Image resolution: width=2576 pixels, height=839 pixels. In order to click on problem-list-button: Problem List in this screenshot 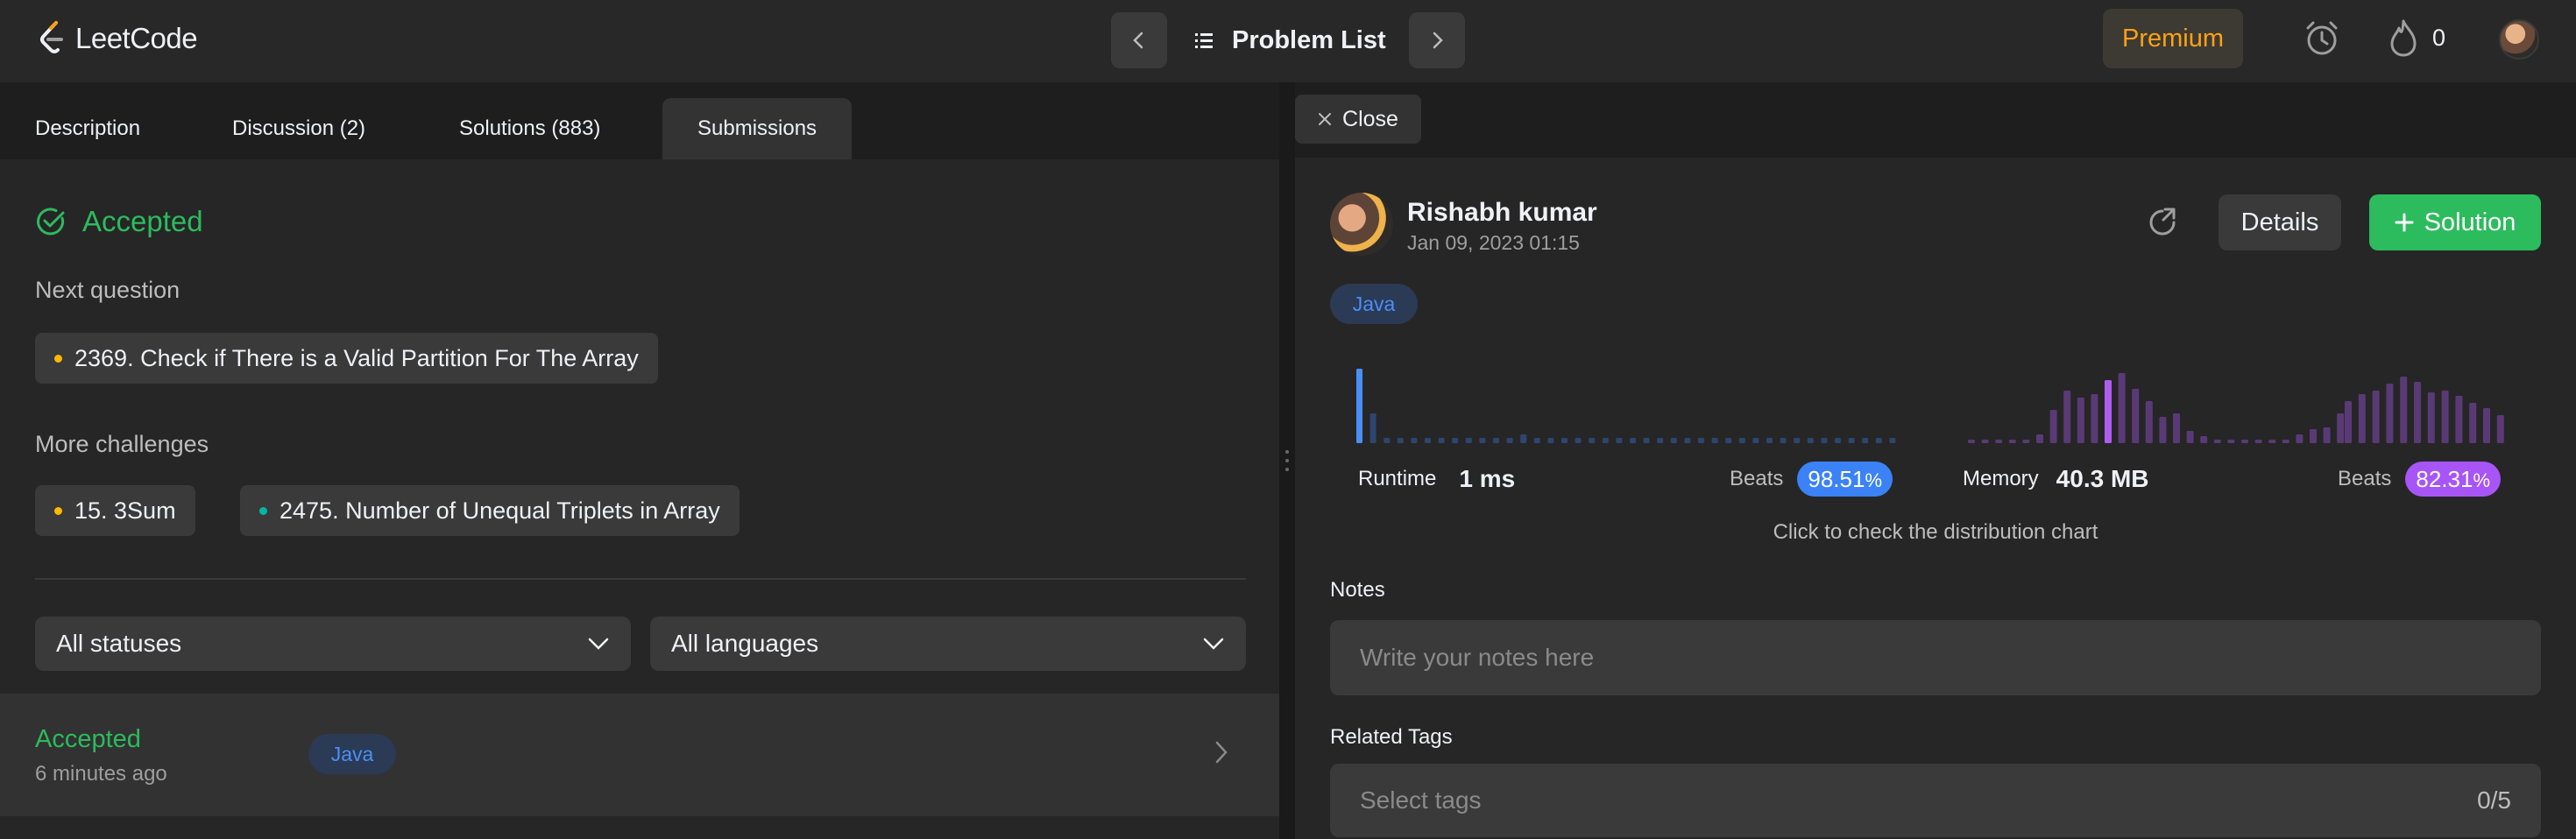, I will do `click(1290, 40)`.